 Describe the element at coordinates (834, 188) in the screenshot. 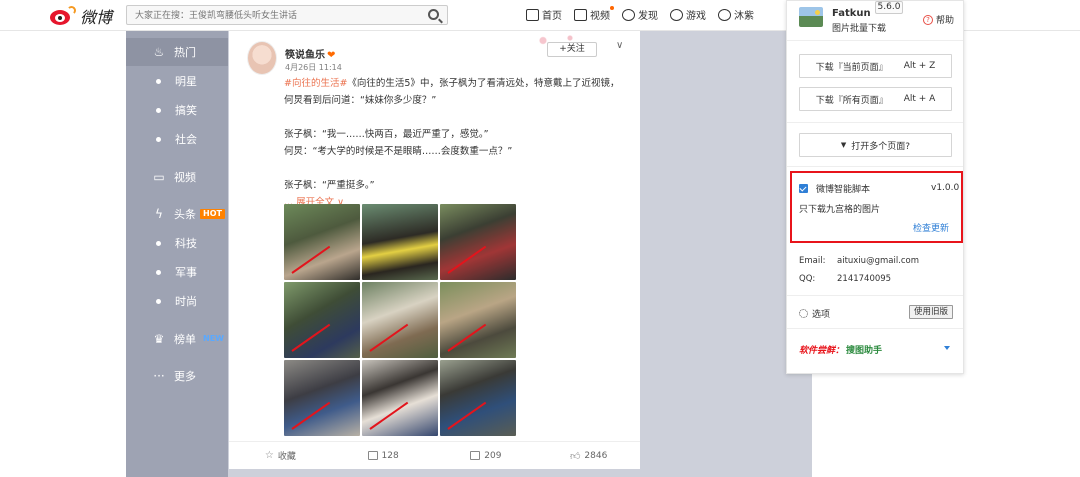

I see `weibo-script-toggle: 微博智能脚本` at that location.